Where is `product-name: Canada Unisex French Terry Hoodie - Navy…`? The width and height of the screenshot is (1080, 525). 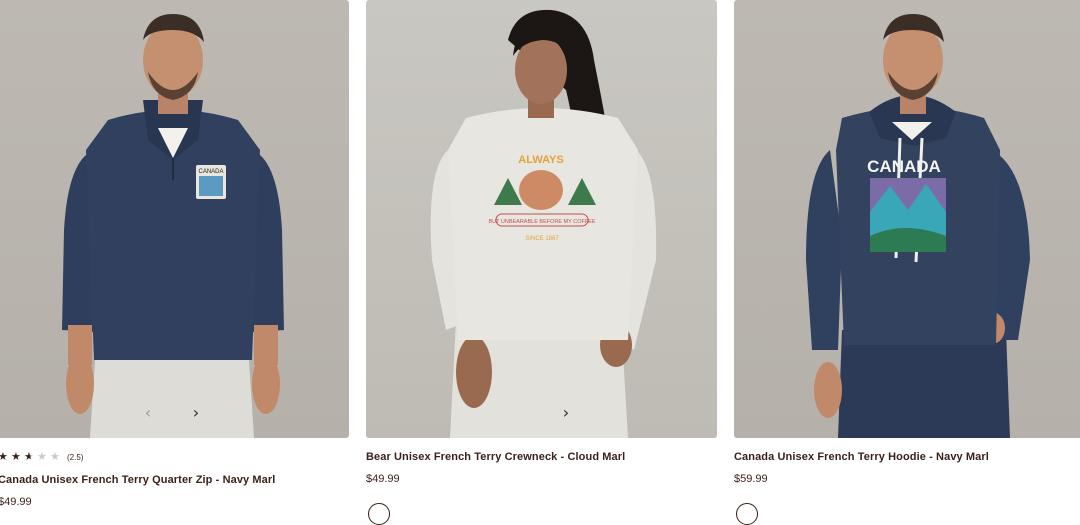 product-name: Canada Unisex French Terry Hoodie - Navy… is located at coordinates (861, 457).